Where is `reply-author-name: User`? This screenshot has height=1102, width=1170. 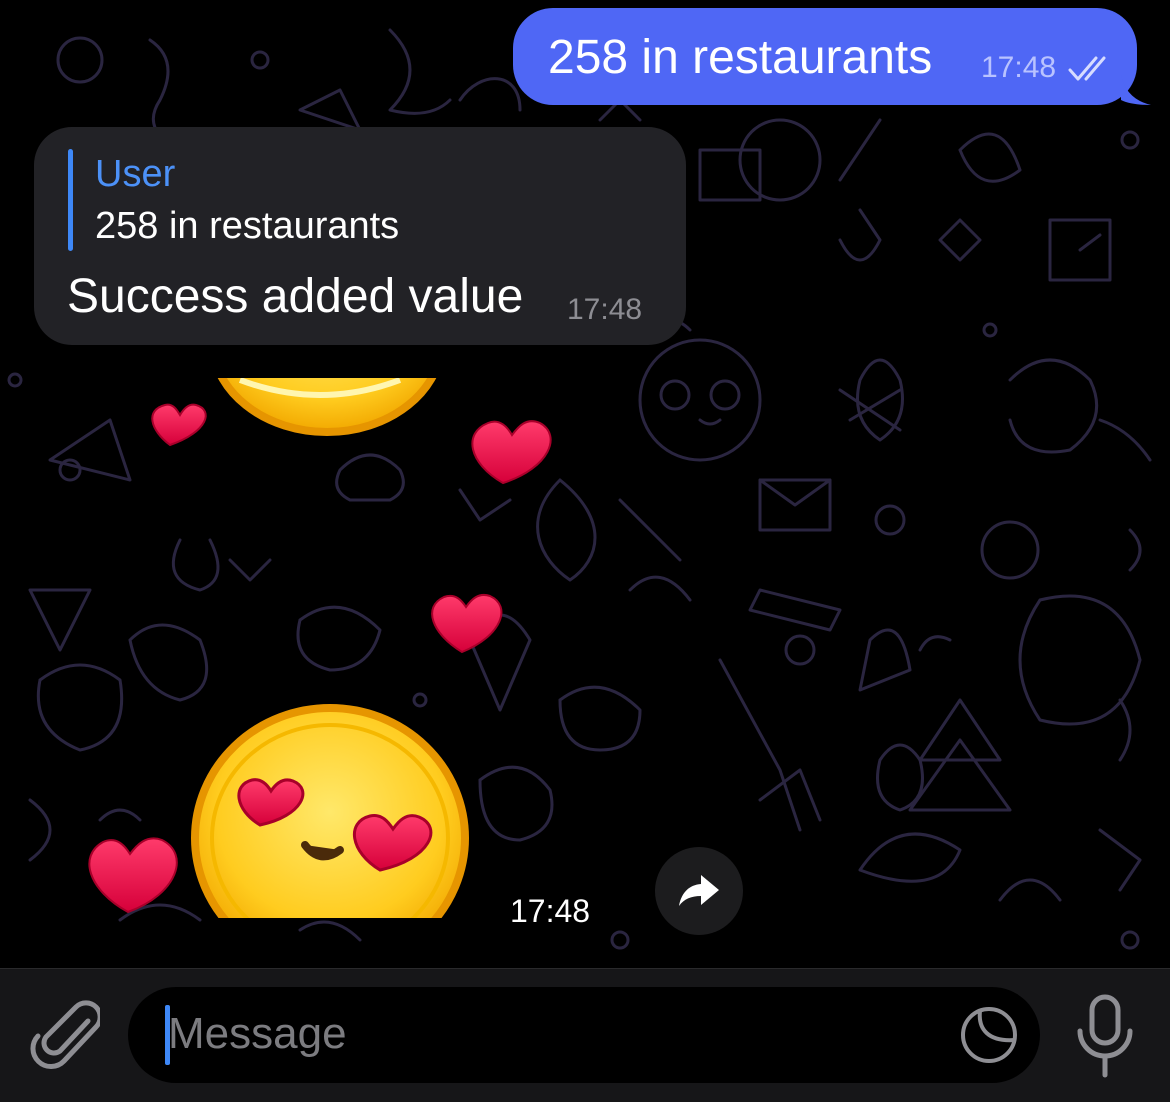
reply-author-name: User is located at coordinates (135, 174).